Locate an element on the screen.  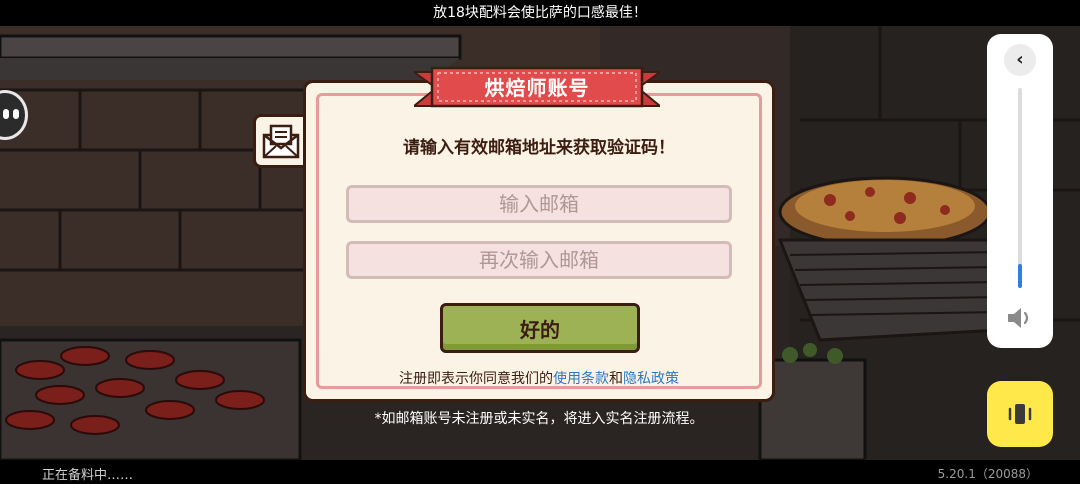
vibrate-icon is located at coordinates (1020, 414).